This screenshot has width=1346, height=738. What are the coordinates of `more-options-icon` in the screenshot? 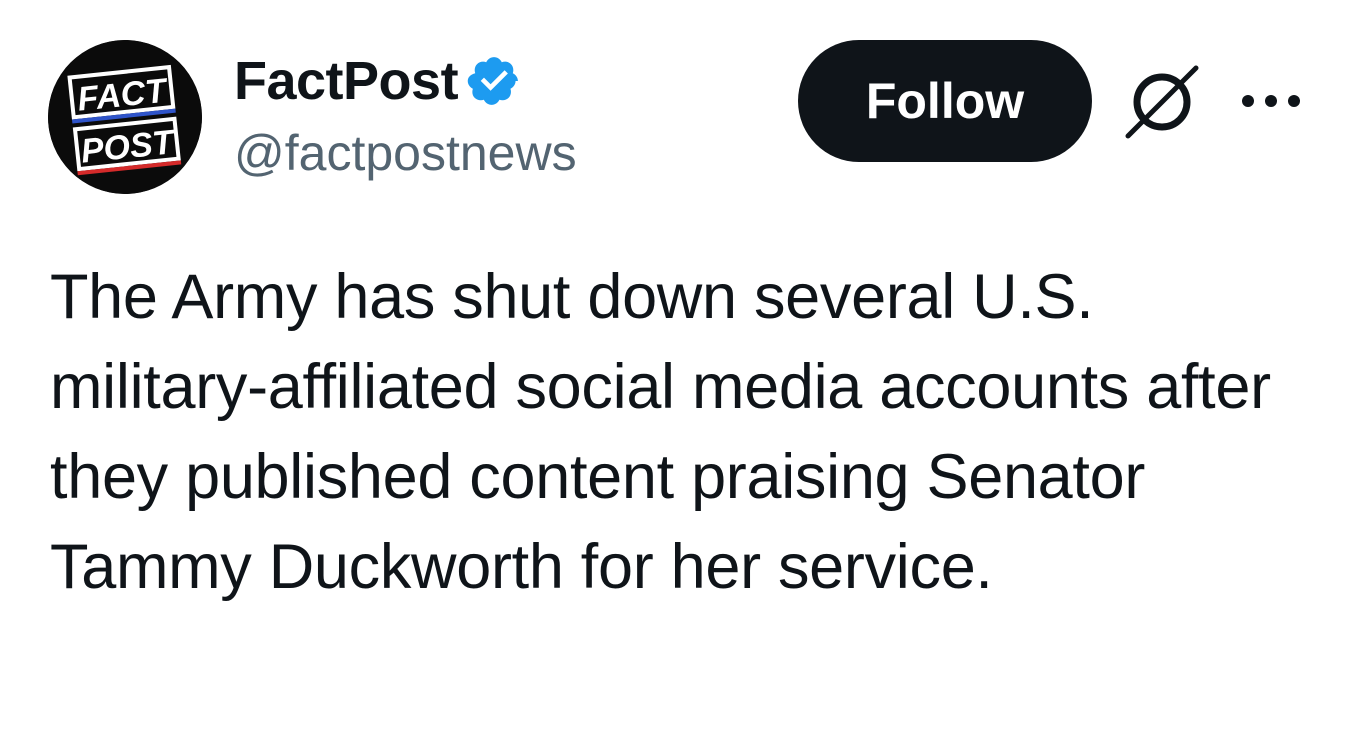 It's located at (1271, 101).